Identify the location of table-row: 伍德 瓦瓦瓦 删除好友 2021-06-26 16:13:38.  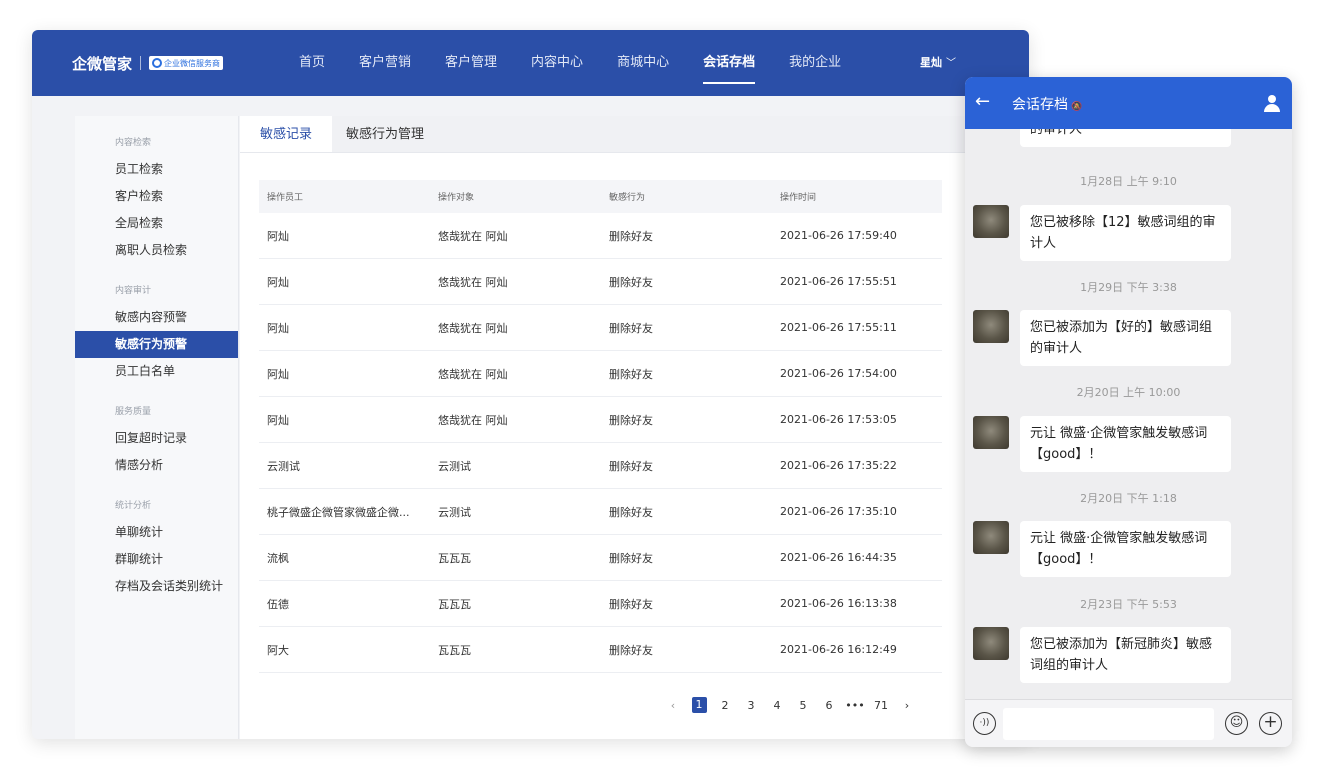
(600, 604).